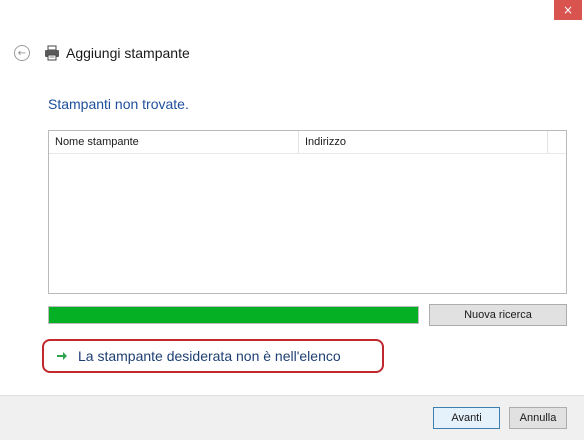 Image resolution: width=584 pixels, height=440 pixels. I want to click on page-heading: Stampanti non trovate., so click(118, 104).